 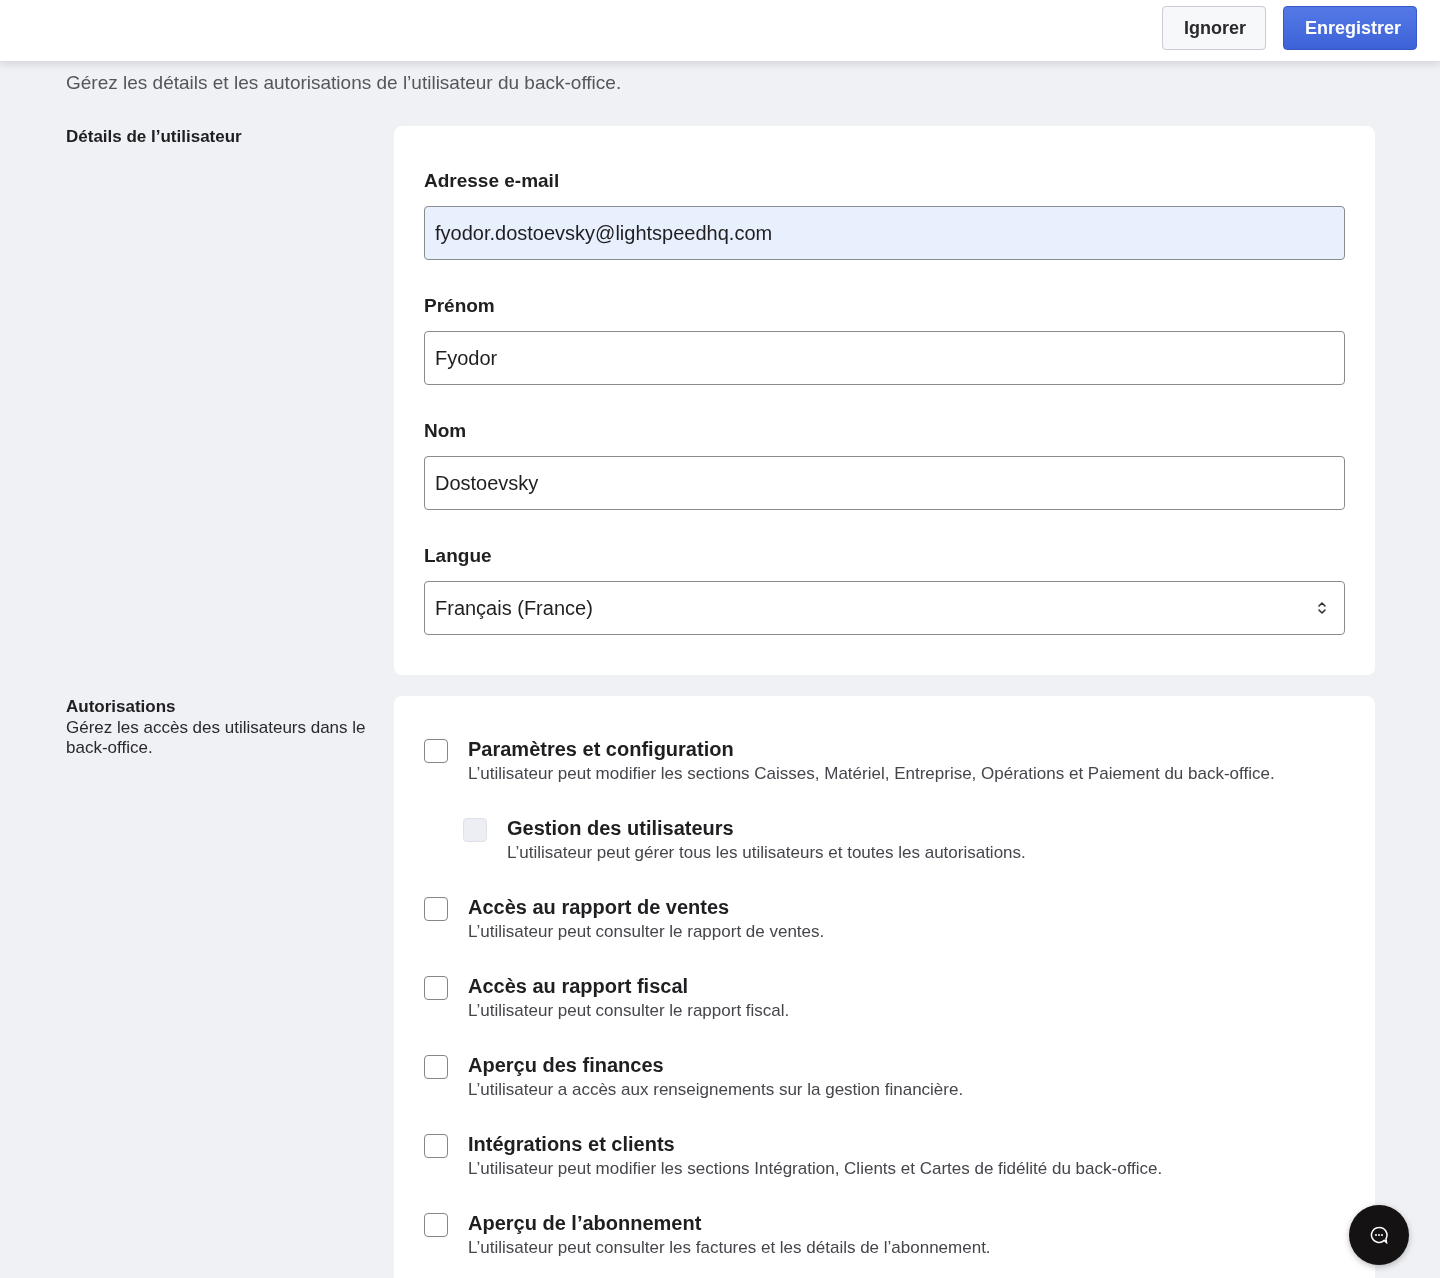 I want to click on chat-bubble-icon, so click(x=1379, y=1235).